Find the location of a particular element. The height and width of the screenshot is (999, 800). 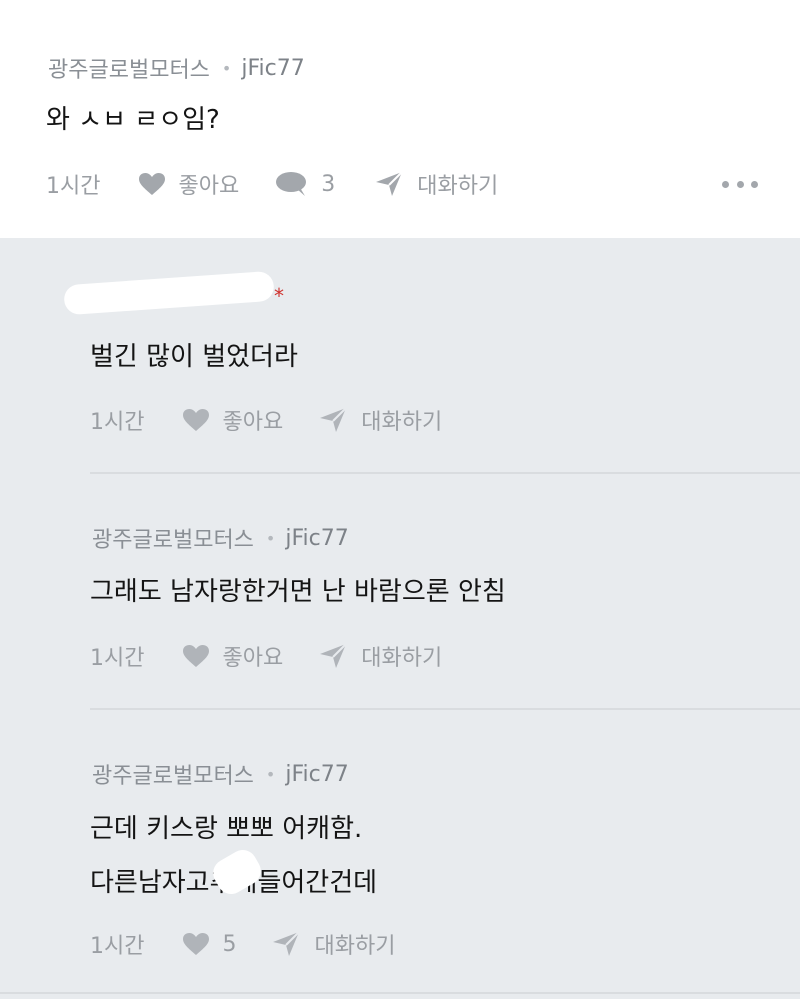

comment-bubble-icon is located at coordinates (291, 184).